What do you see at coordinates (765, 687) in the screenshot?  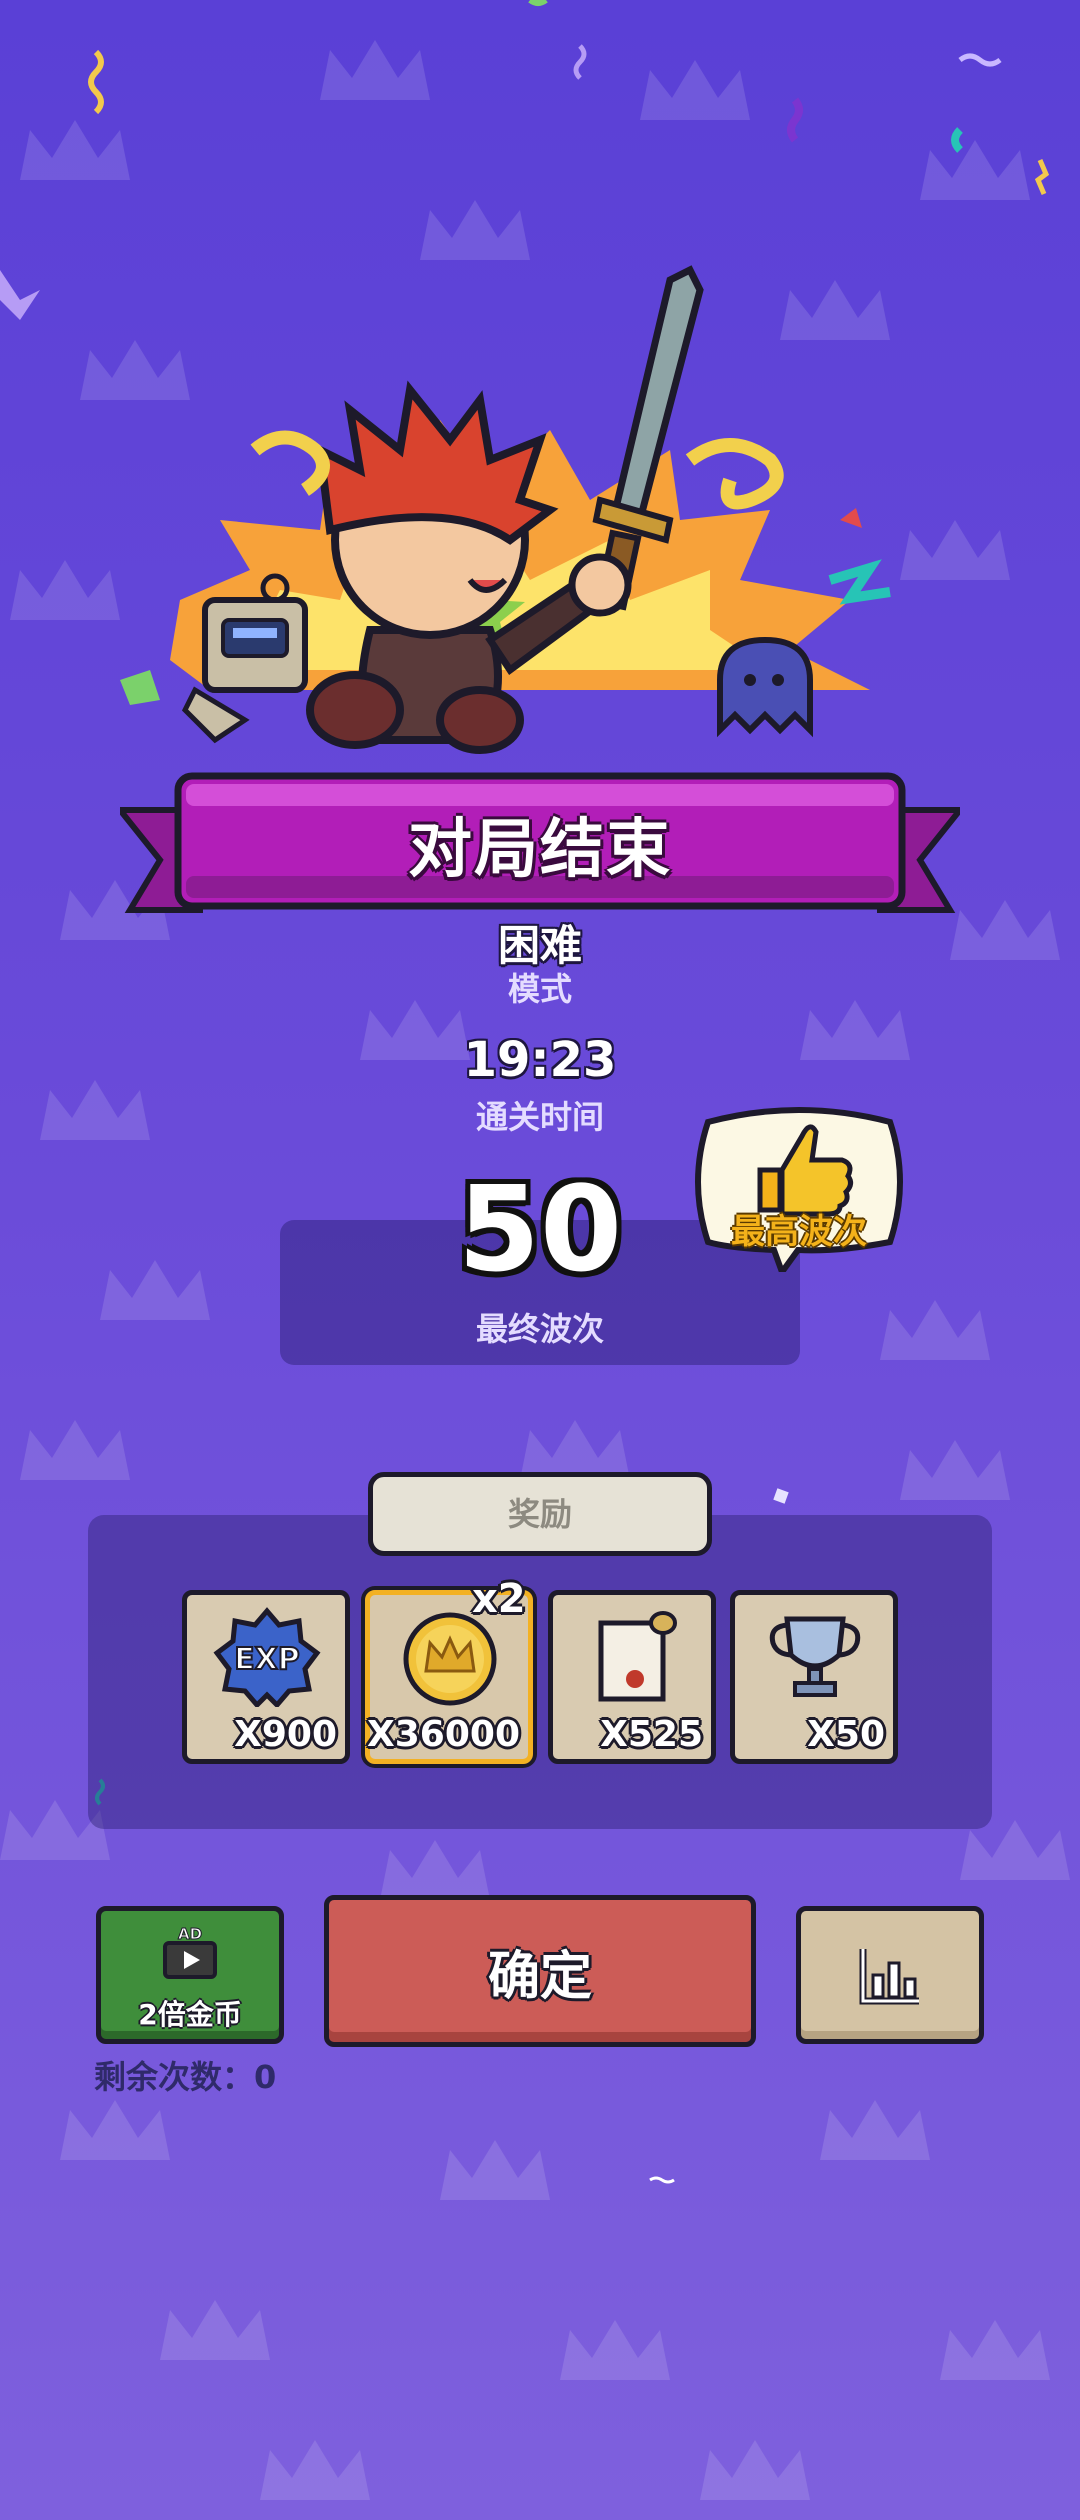 I see `ghost-icon` at bounding box center [765, 687].